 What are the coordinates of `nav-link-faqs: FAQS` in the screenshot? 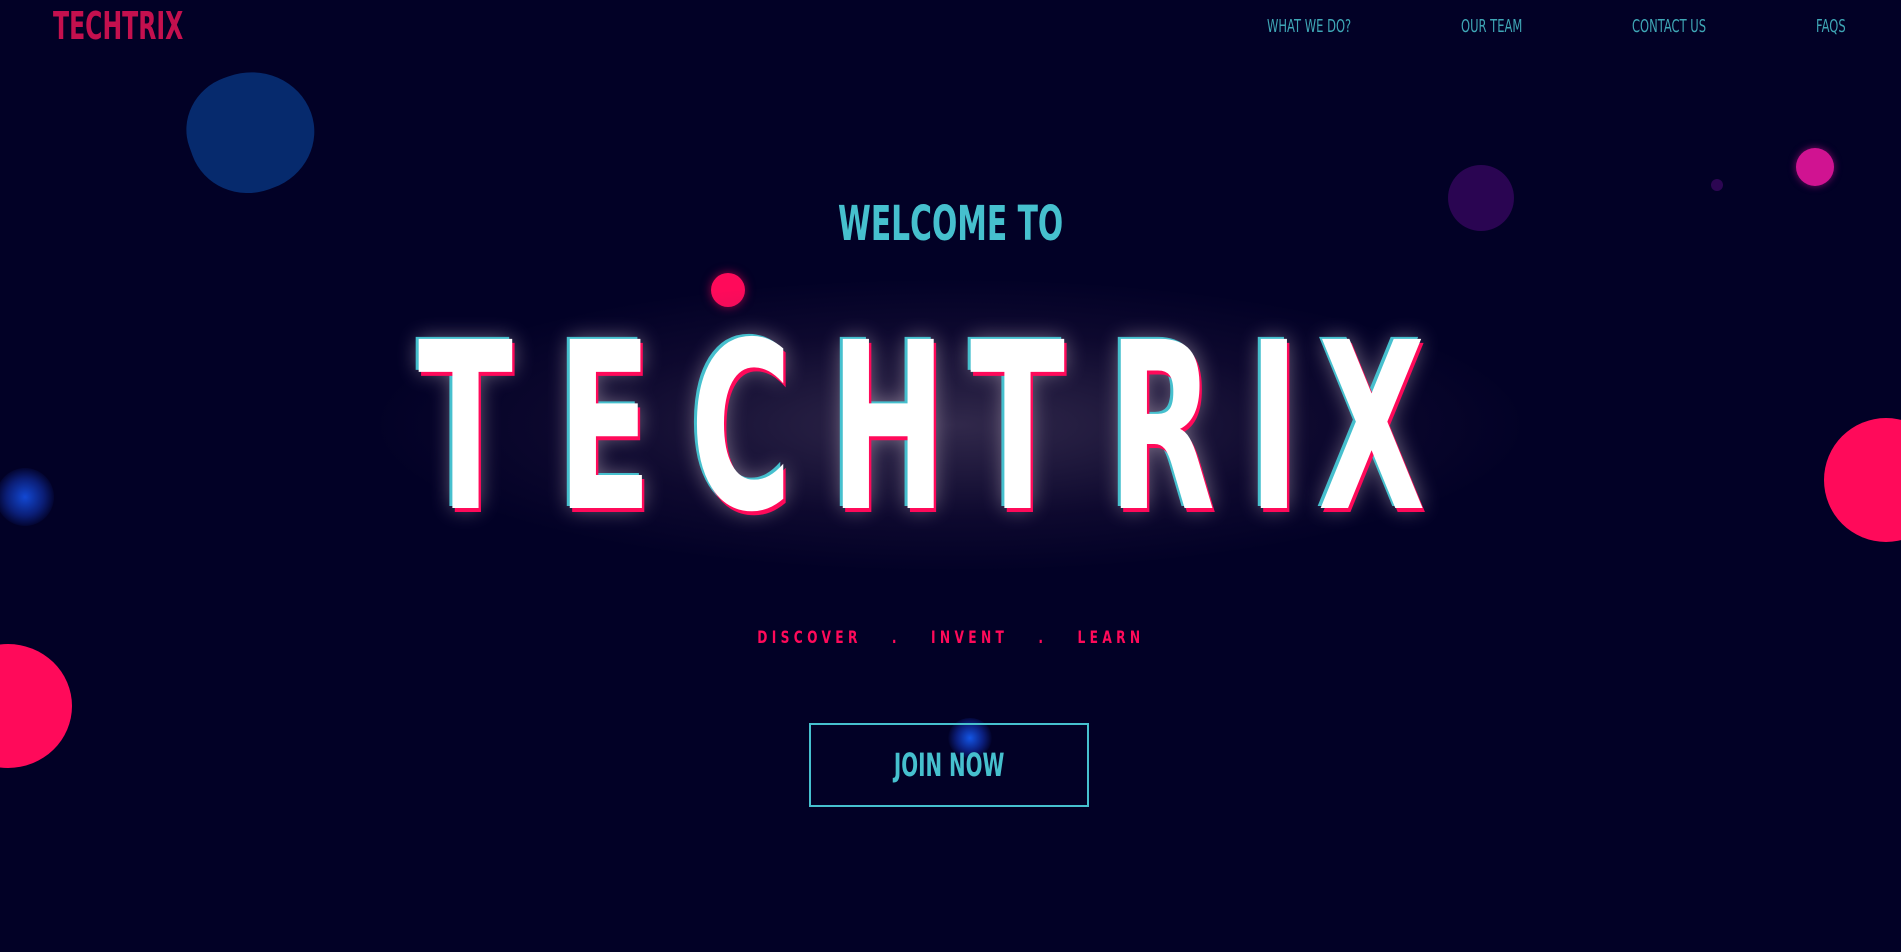 It's located at (1831, 27).